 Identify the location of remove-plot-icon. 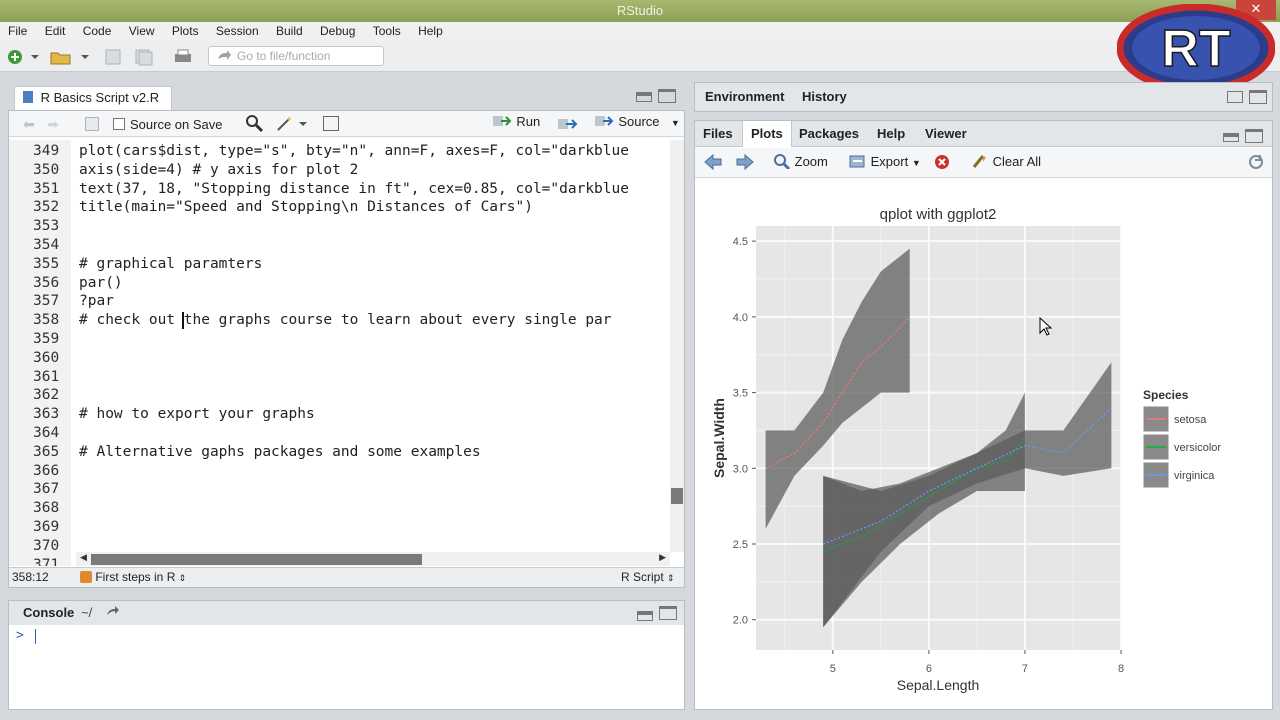
(943, 163).